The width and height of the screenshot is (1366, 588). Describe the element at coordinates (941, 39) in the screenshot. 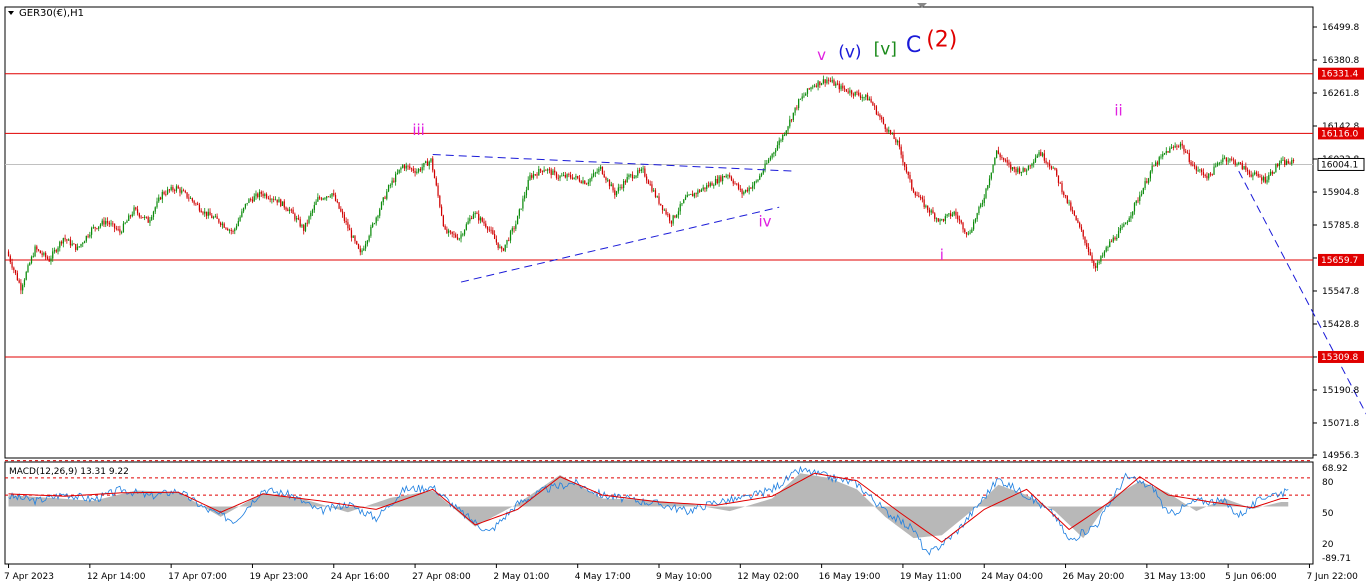

I see `wave-label-6: (2)` at that location.